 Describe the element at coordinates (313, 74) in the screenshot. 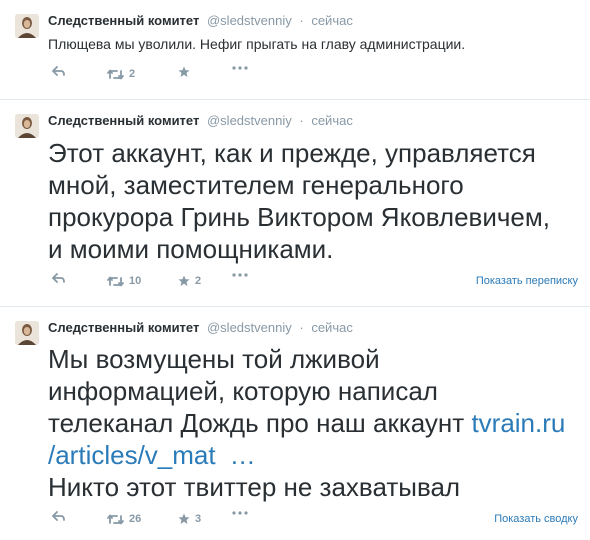

I see `tweet-actions: 2` at that location.